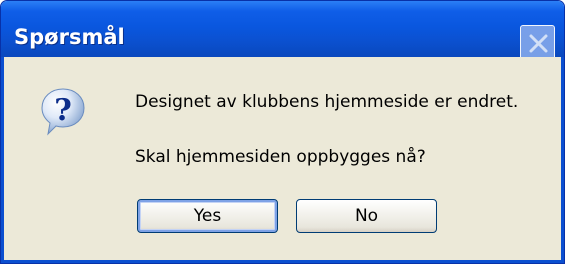 This screenshot has width=565, height=264. I want to click on question-icon: ?, so click(63, 112).